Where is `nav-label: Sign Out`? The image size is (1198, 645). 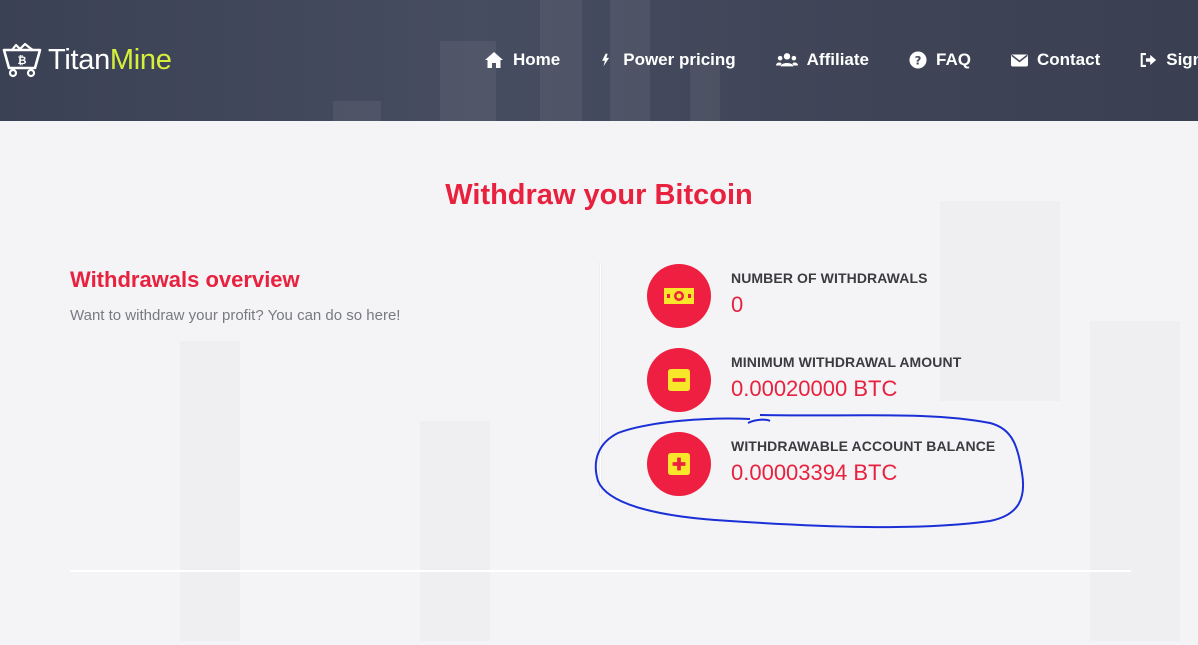
nav-label: Sign Out is located at coordinates (1182, 59).